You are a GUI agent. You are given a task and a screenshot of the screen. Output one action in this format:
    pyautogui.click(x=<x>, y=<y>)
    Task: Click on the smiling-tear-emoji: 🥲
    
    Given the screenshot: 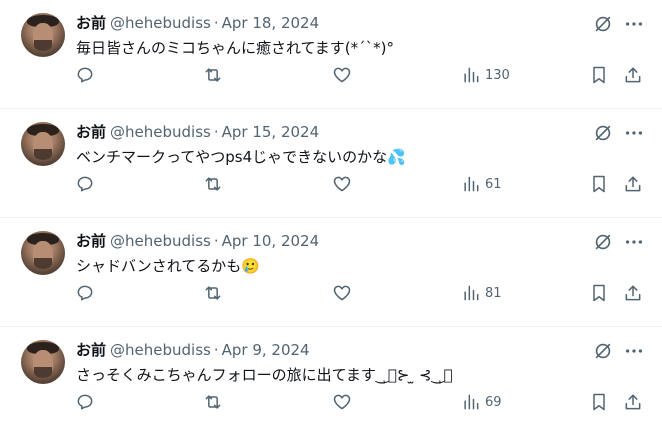 What is the action you would take?
    pyautogui.click(x=250, y=266)
    